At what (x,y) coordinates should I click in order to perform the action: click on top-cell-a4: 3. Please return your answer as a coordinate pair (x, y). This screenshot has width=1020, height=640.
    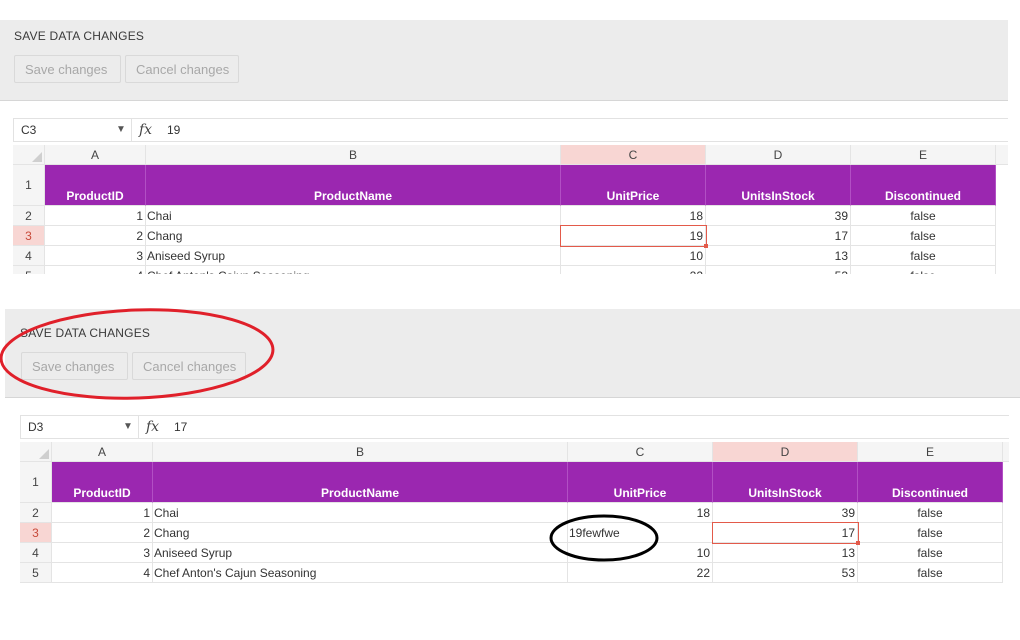
    Looking at the image, I should click on (95, 256).